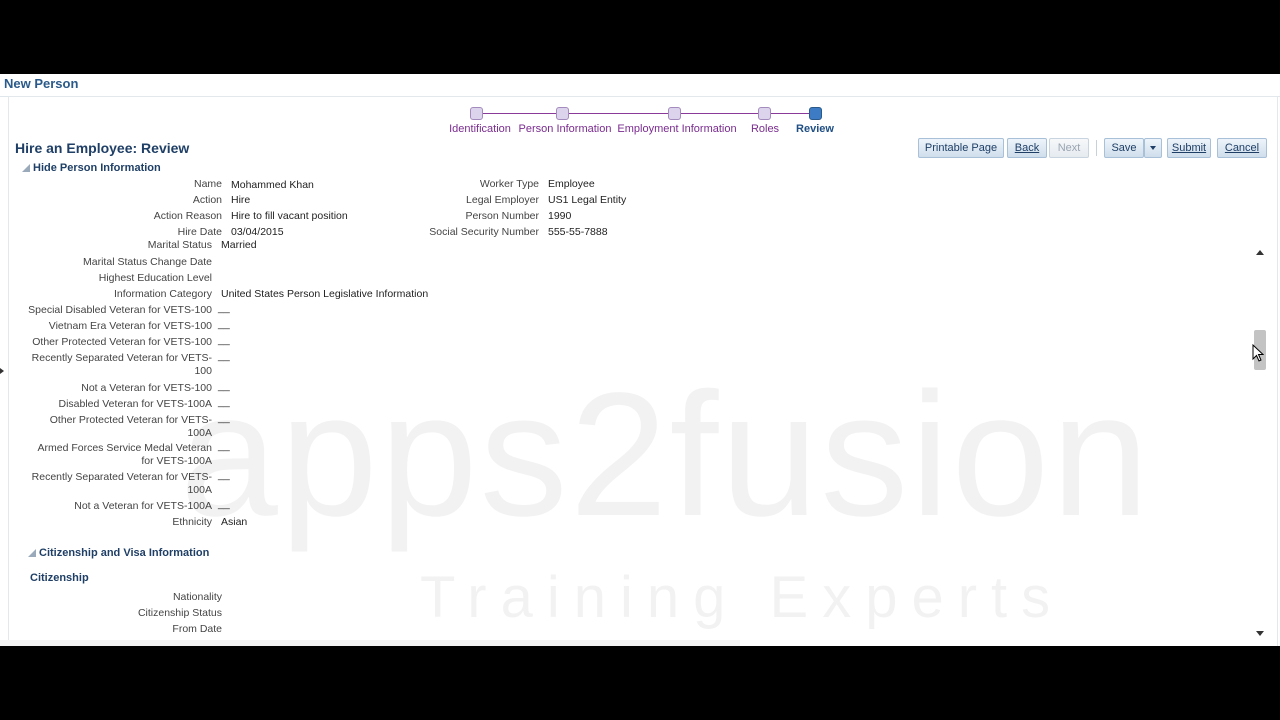 The height and width of the screenshot is (720, 1280). I want to click on status-bar-url, so click(370, 643).